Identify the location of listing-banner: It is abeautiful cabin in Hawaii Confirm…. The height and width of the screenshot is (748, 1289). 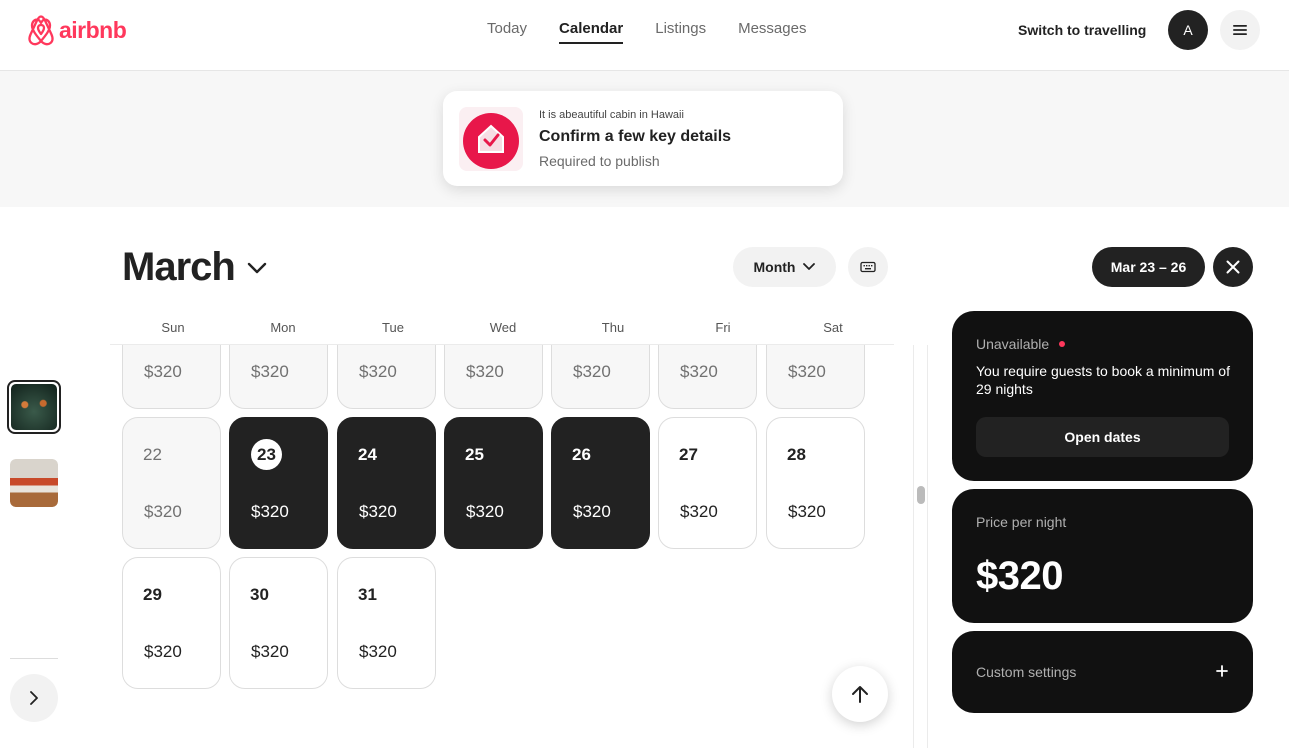
(643, 138).